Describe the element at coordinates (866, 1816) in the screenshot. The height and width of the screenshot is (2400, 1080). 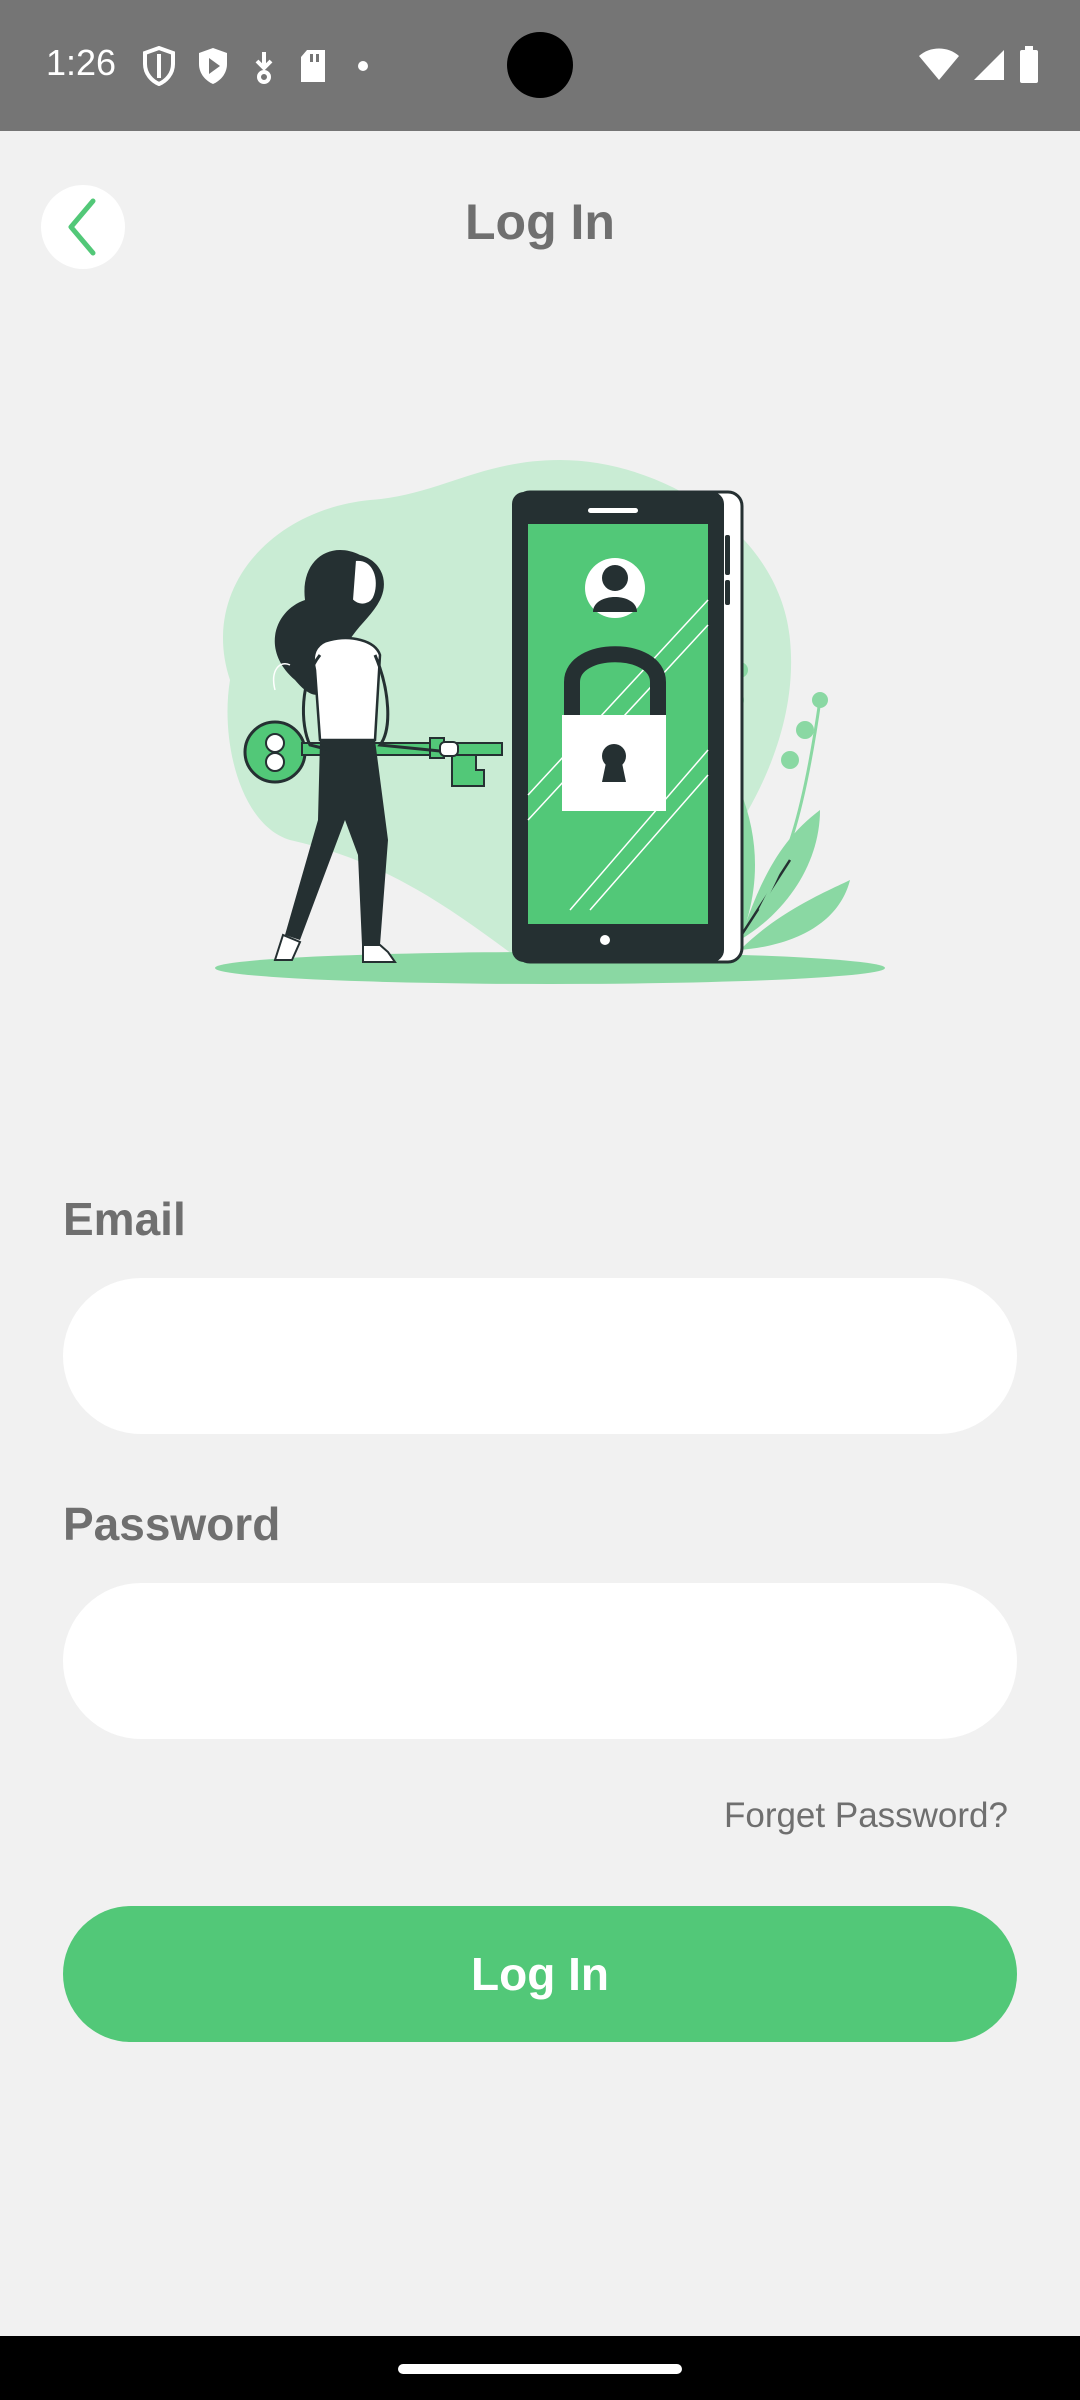
I see `forgot-password-link: Forget Password?` at that location.